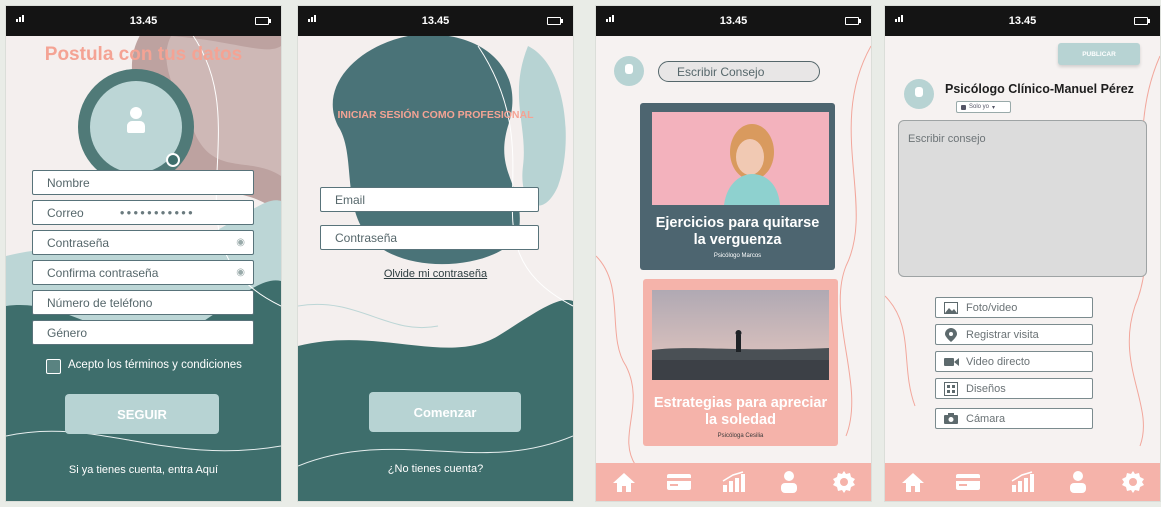  I want to click on option-label: Diseños, so click(986, 388).